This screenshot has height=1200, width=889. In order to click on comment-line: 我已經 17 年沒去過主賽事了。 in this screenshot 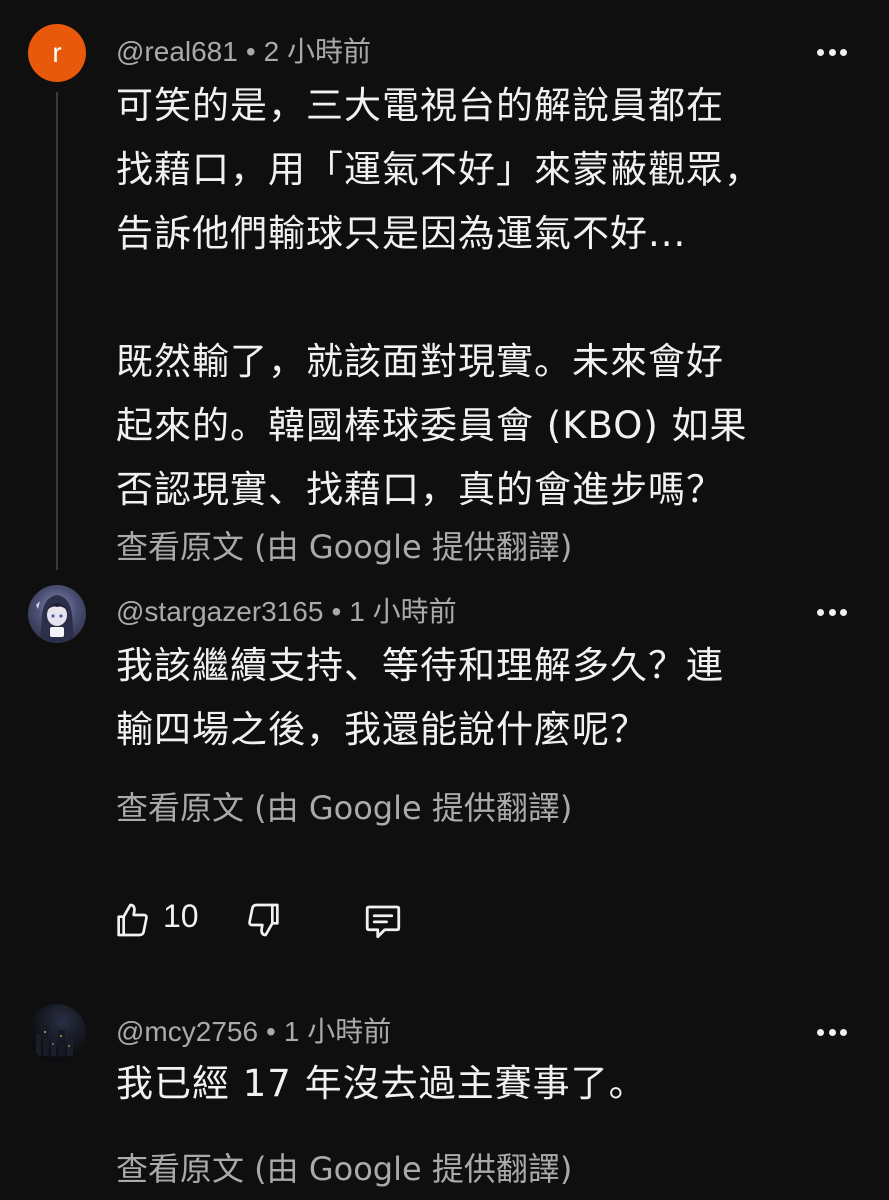, I will do `click(381, 1083)`.